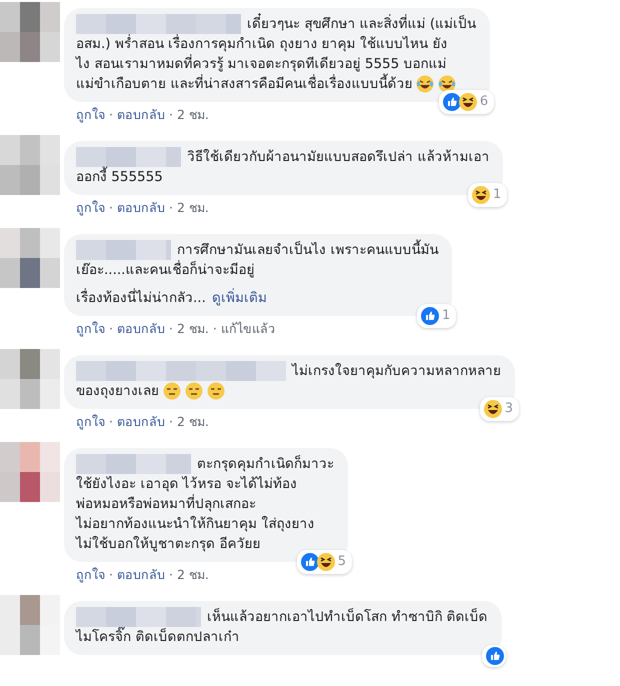 The image size is (620, 686). I want to click on reaction-badge, so click(494, 656).